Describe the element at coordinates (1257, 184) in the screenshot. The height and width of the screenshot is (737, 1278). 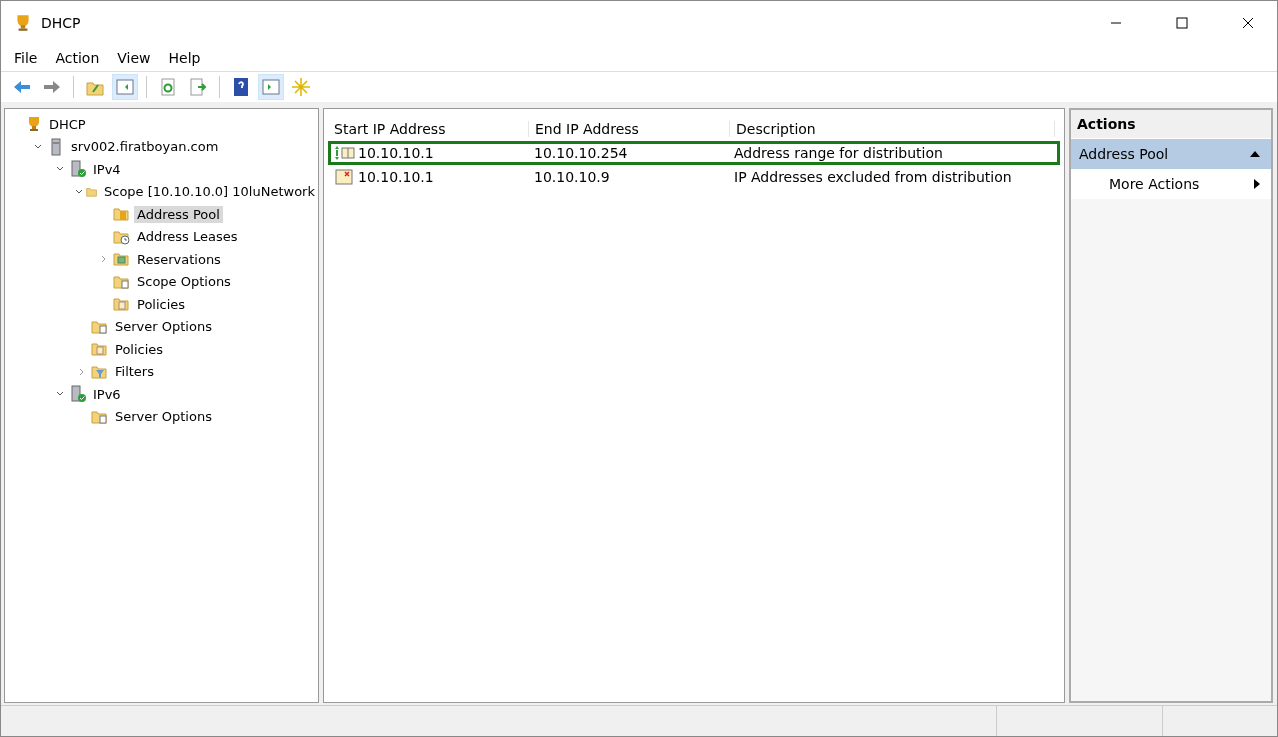
I see `submenu-triangle-icon` at that location.